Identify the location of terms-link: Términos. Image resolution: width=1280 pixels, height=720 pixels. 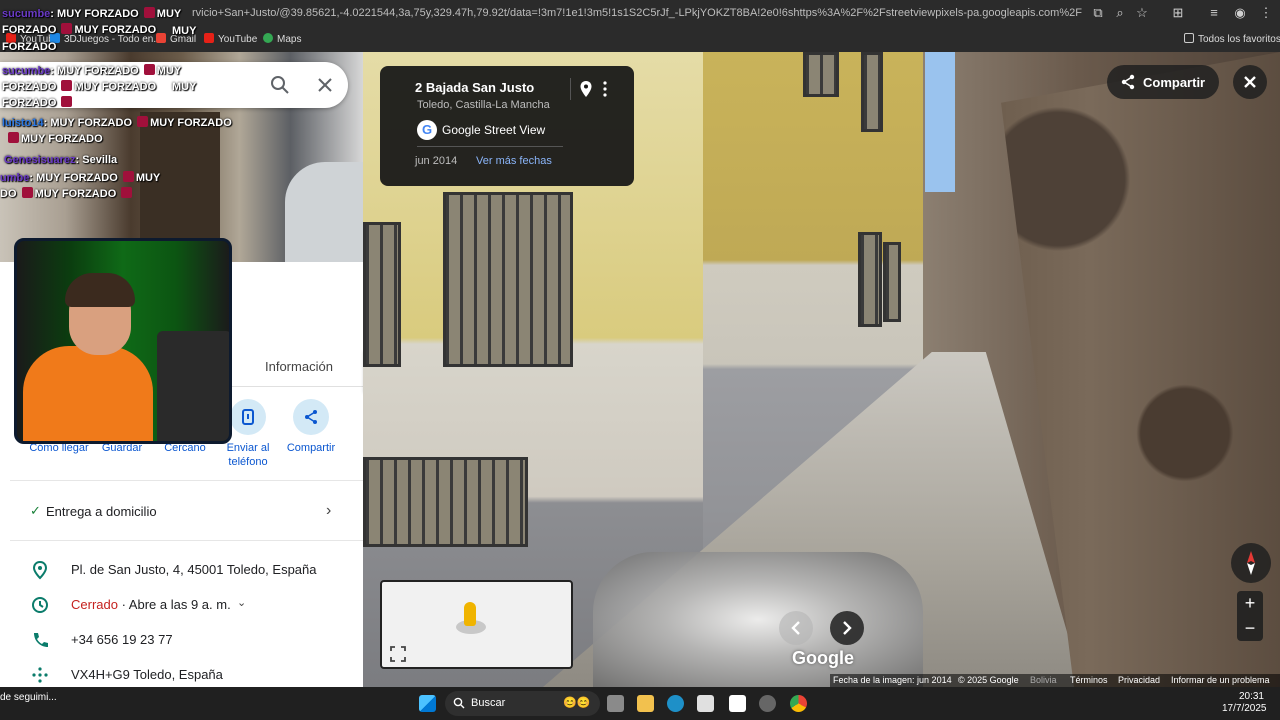
(1089, 680).